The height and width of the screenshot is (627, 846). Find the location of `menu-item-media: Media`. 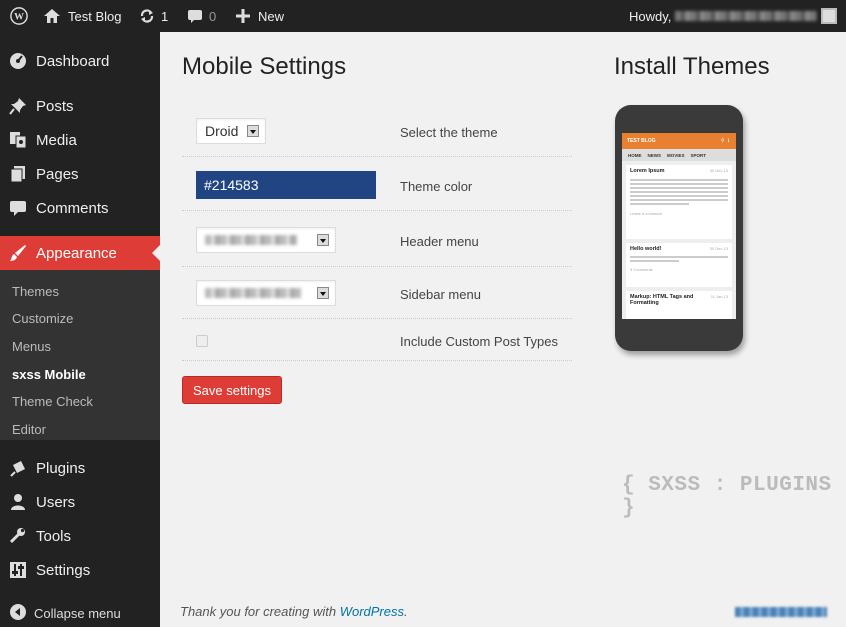

menu-item-media: Media is located at coordinates (80, 140).